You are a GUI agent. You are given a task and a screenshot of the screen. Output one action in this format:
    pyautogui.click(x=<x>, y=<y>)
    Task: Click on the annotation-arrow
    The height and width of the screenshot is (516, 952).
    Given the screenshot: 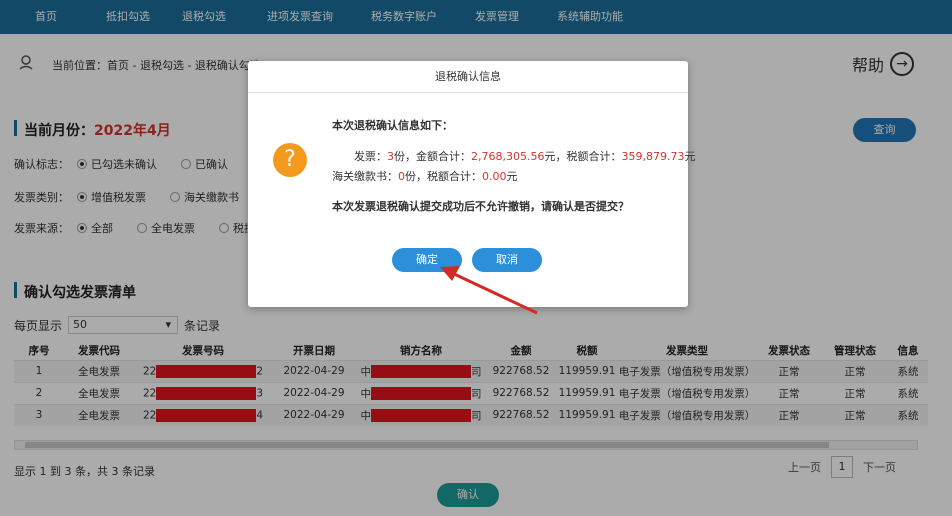 What is the action you would take?
    pyautogui.click(x=489, y=290)
    